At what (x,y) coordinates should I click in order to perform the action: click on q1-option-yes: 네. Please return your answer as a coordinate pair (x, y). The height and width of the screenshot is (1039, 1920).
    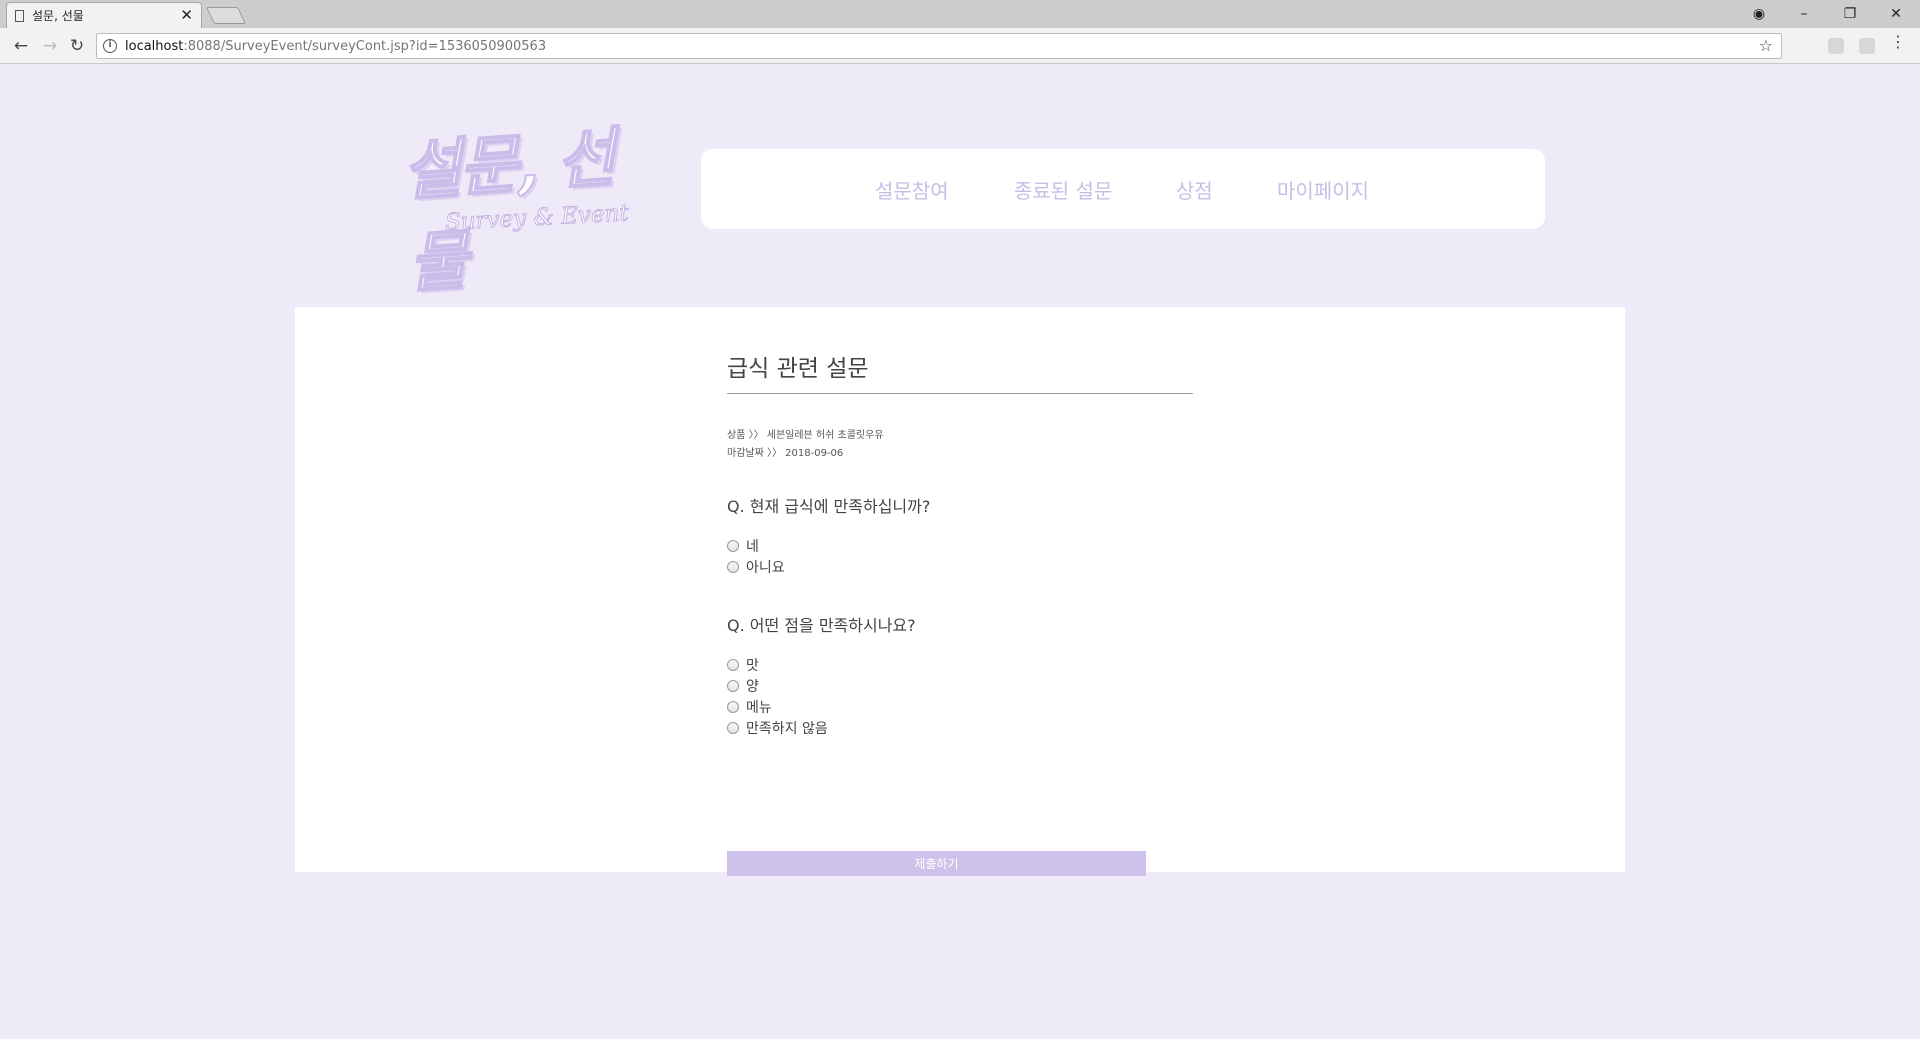
    Looking at the image, I should click on (743, 546).